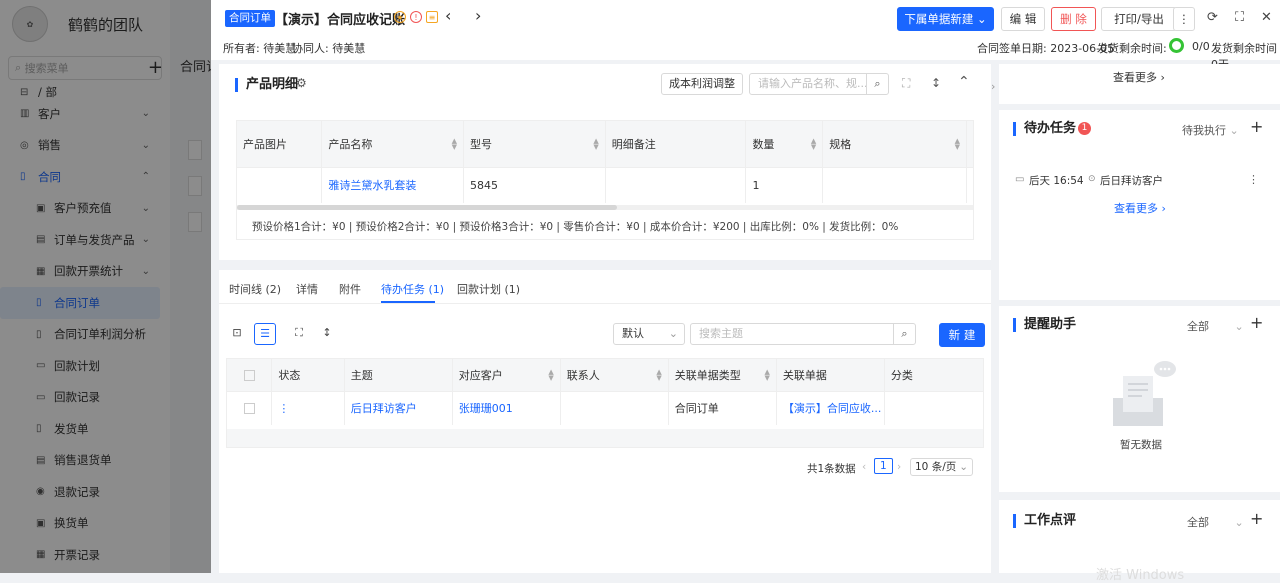  I want to click on horizontal-scrollbar, so click(605, 207).